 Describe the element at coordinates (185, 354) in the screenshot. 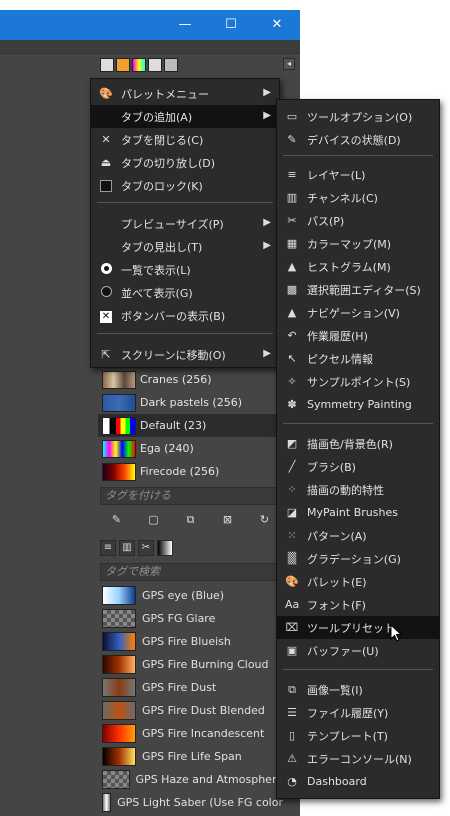

I see `menu-item: ⇱ スクリーンに移動(O) ▶` at that location.